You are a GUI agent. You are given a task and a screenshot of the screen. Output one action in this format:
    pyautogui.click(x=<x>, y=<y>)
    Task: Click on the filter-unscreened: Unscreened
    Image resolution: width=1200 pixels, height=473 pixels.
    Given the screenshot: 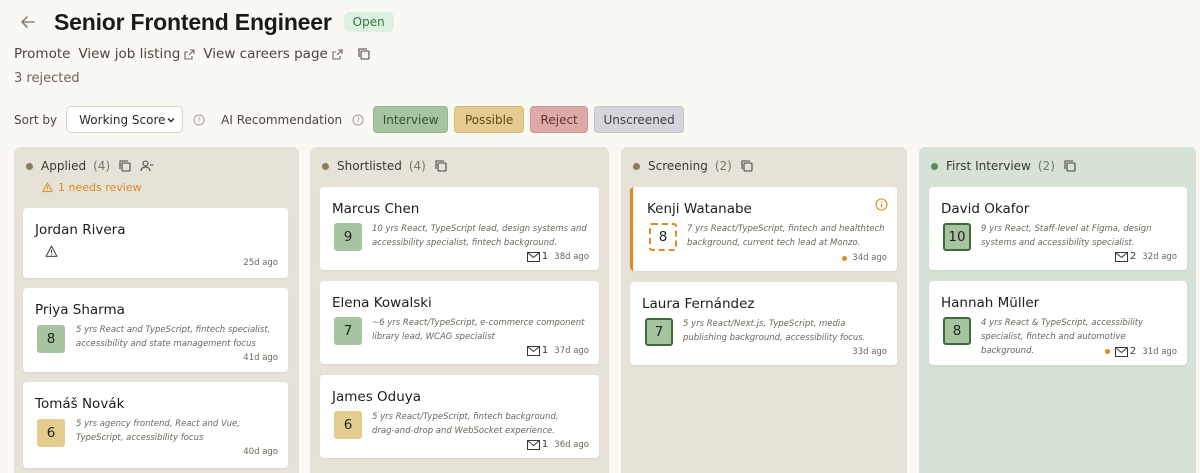 What is the action you would take?
    pyautogui.click(x=639, y=119)
    